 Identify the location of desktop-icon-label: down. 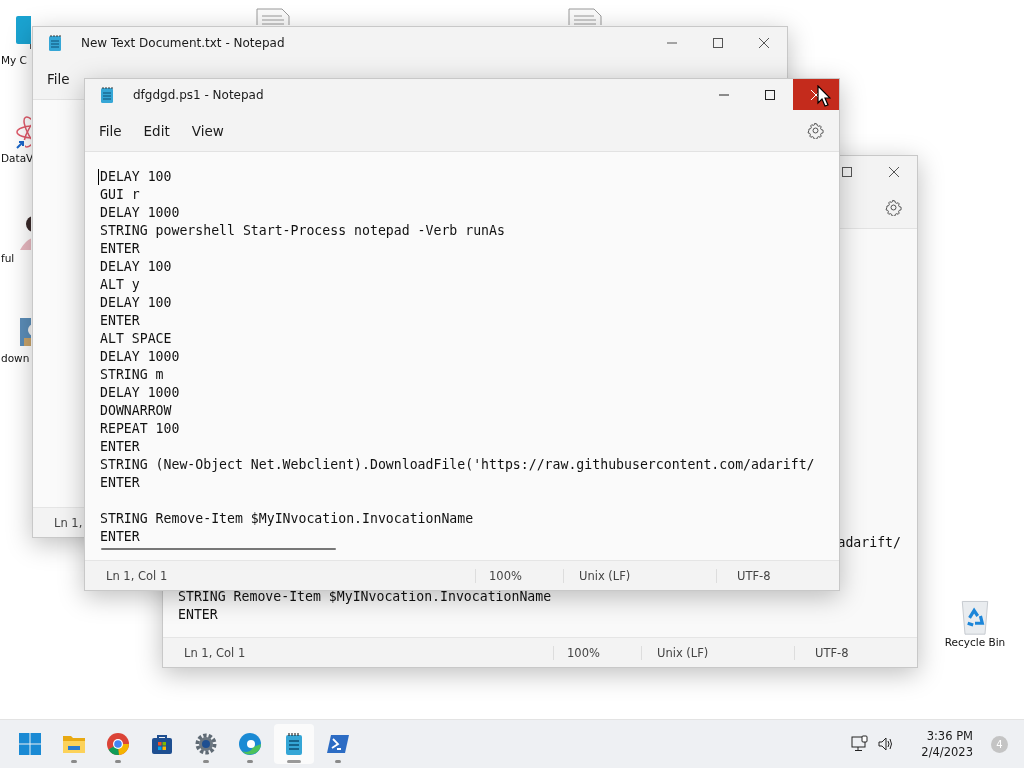
(15, 358).